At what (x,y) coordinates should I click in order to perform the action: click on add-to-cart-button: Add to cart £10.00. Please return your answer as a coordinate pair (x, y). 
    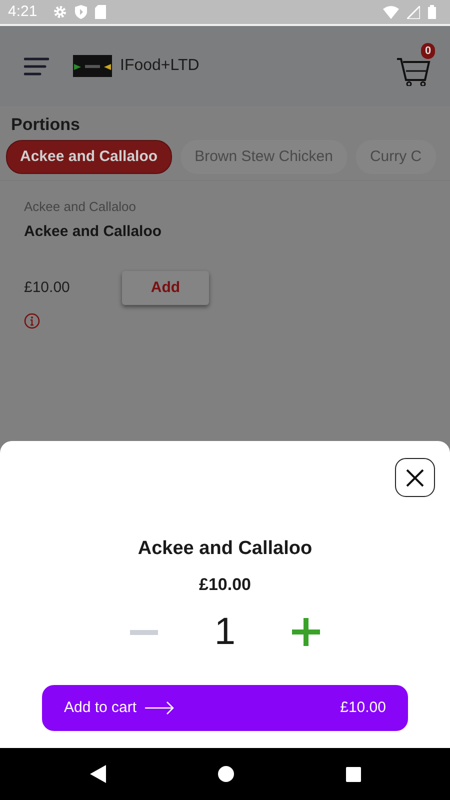
    Looking at the image, I should click on (225, 708).